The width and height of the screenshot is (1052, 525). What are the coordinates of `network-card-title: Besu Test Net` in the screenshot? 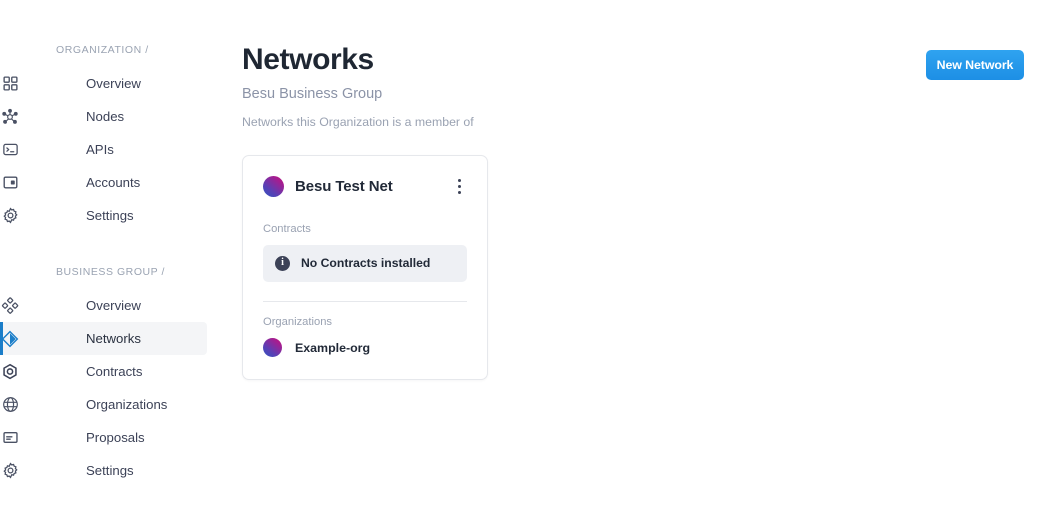 It's located at (344, 187).